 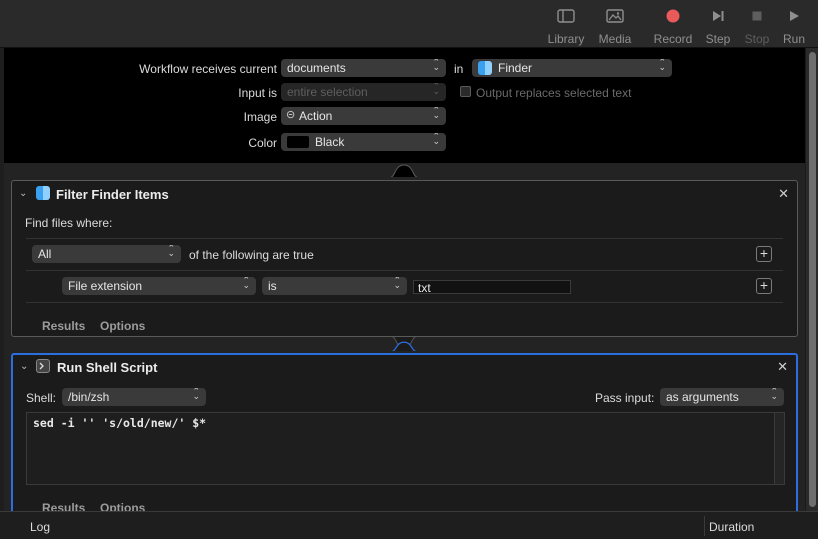 I want to click on library-label: Library, so click(x=566, y=39).